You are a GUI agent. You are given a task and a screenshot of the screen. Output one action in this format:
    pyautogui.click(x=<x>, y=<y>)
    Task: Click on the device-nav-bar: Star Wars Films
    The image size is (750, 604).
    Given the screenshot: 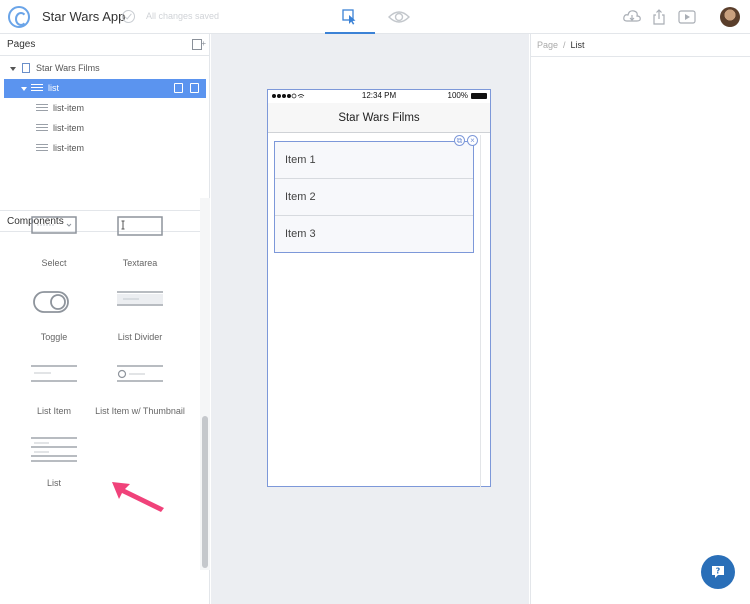 What is the action you would take?
    pyautogui.click(x=379, y=118)
    